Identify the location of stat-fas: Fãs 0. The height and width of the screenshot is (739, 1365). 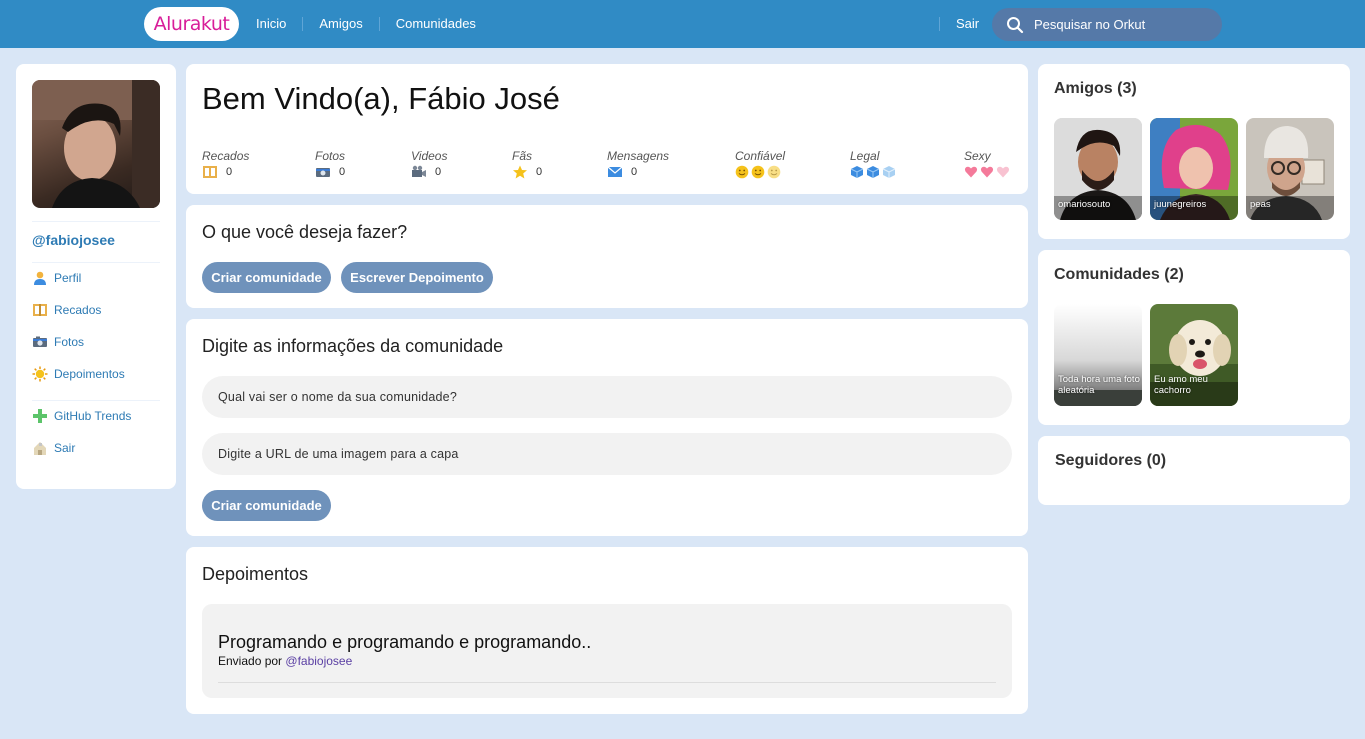
(527, 164).